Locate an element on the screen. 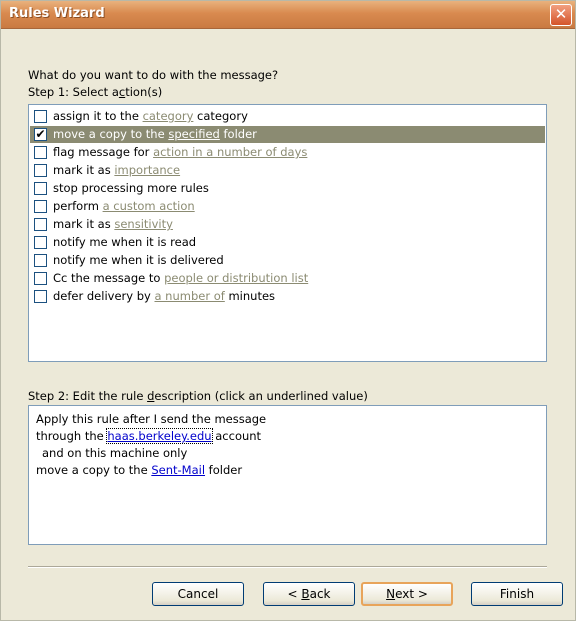  action-item: mark it as importance is located at coordinates (287, 170).